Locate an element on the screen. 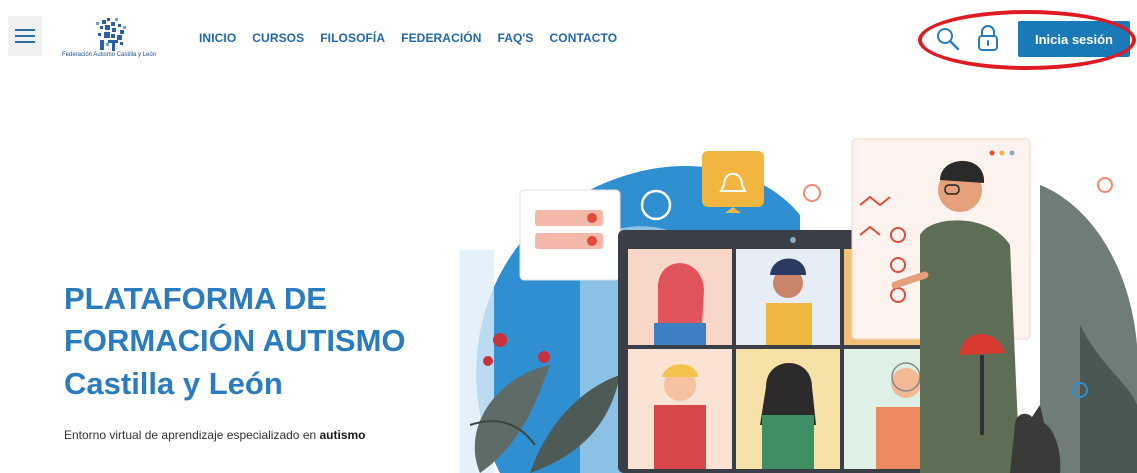 The image size is (1137, 473). nav-item-federacion: FEDERACIÓN is located at coordinates (441, 38).